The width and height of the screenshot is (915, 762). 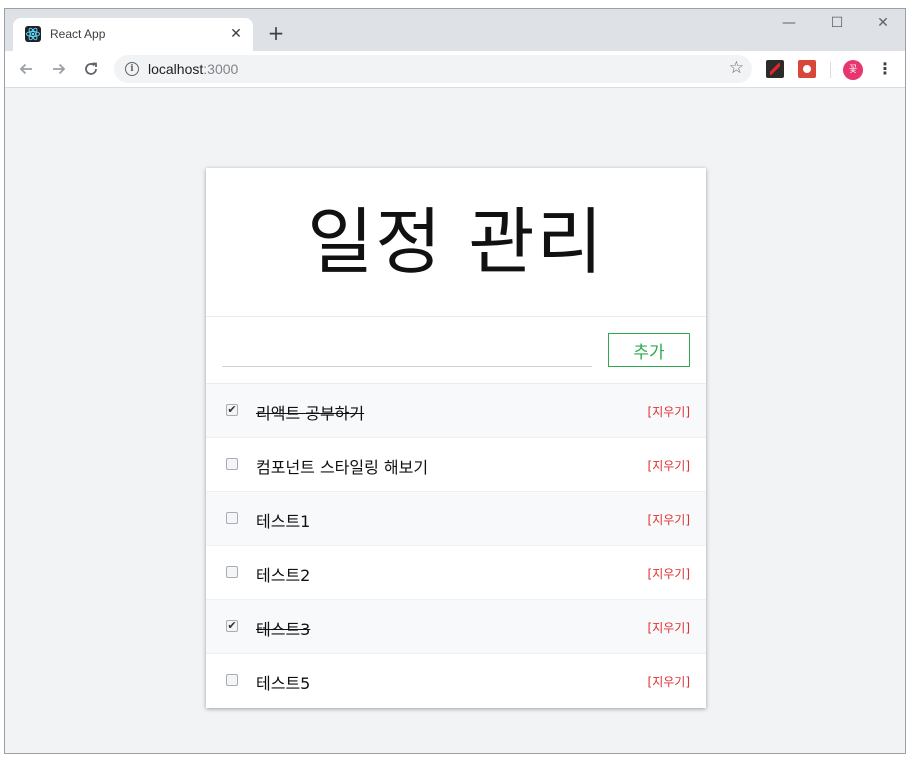 I want to click on arrow-left-icon, so click(x=25, y=69).